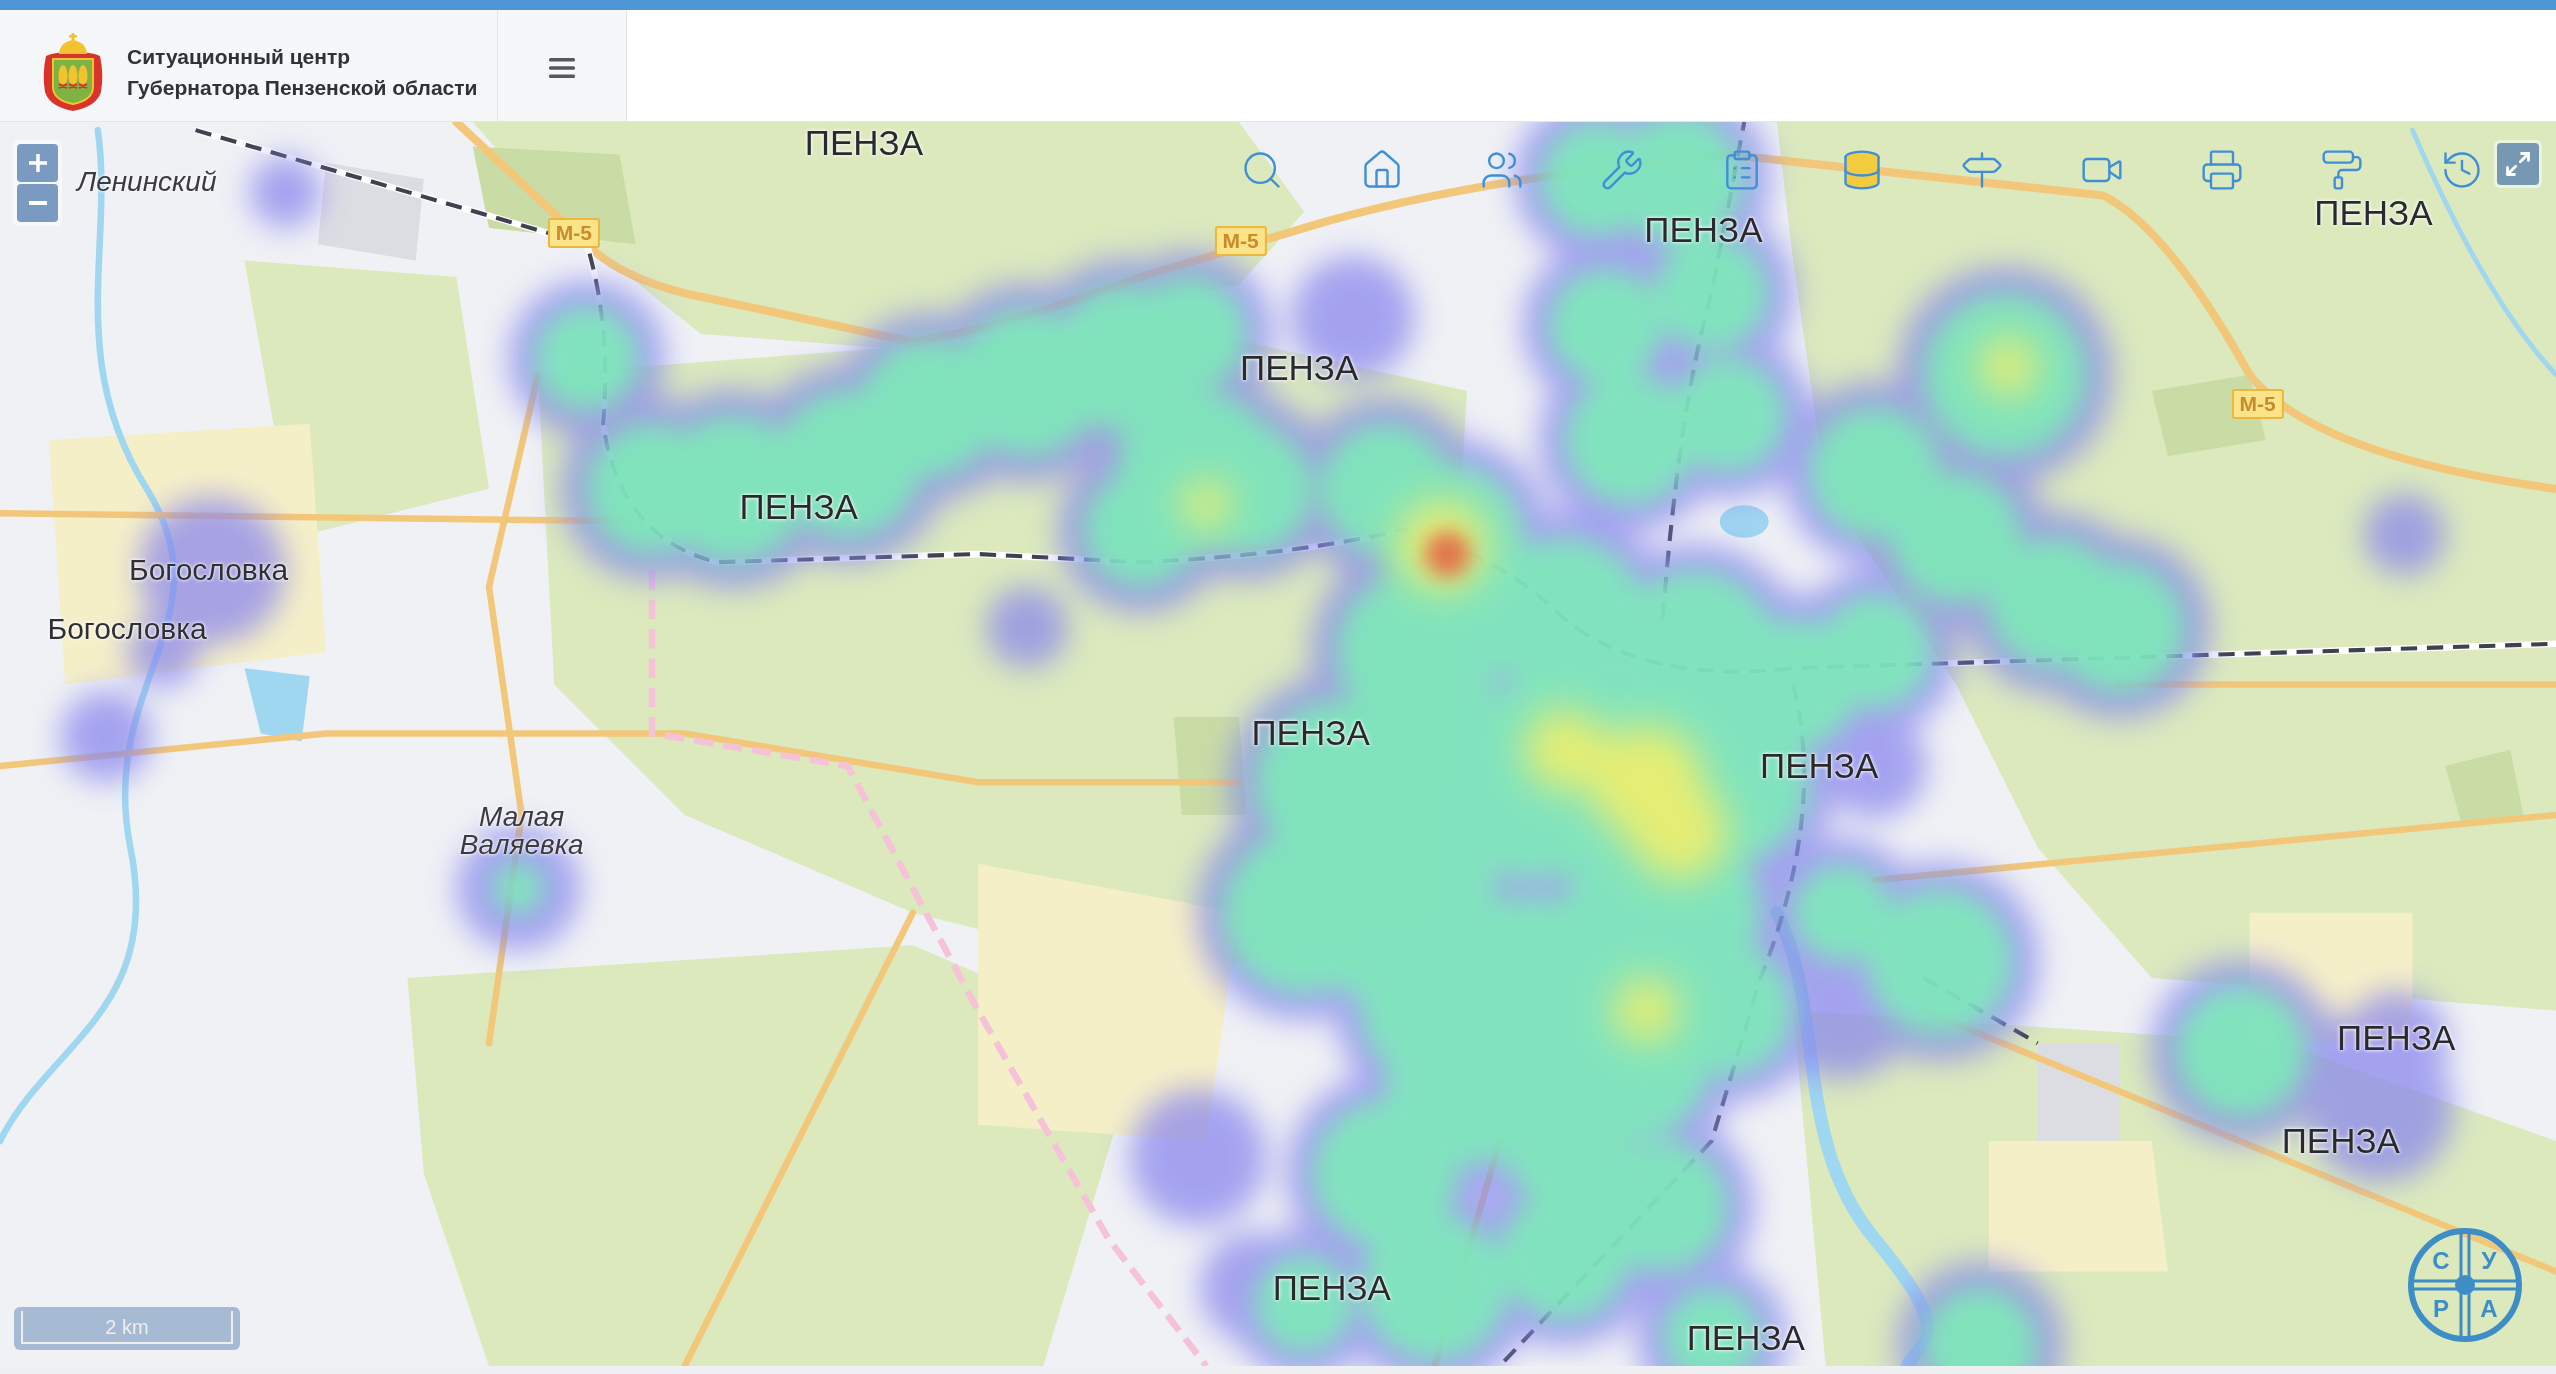 The width and height of the screenshot is (2556, 1374). I want to click on header-title: Ситуационный центр, so click(239, 56).